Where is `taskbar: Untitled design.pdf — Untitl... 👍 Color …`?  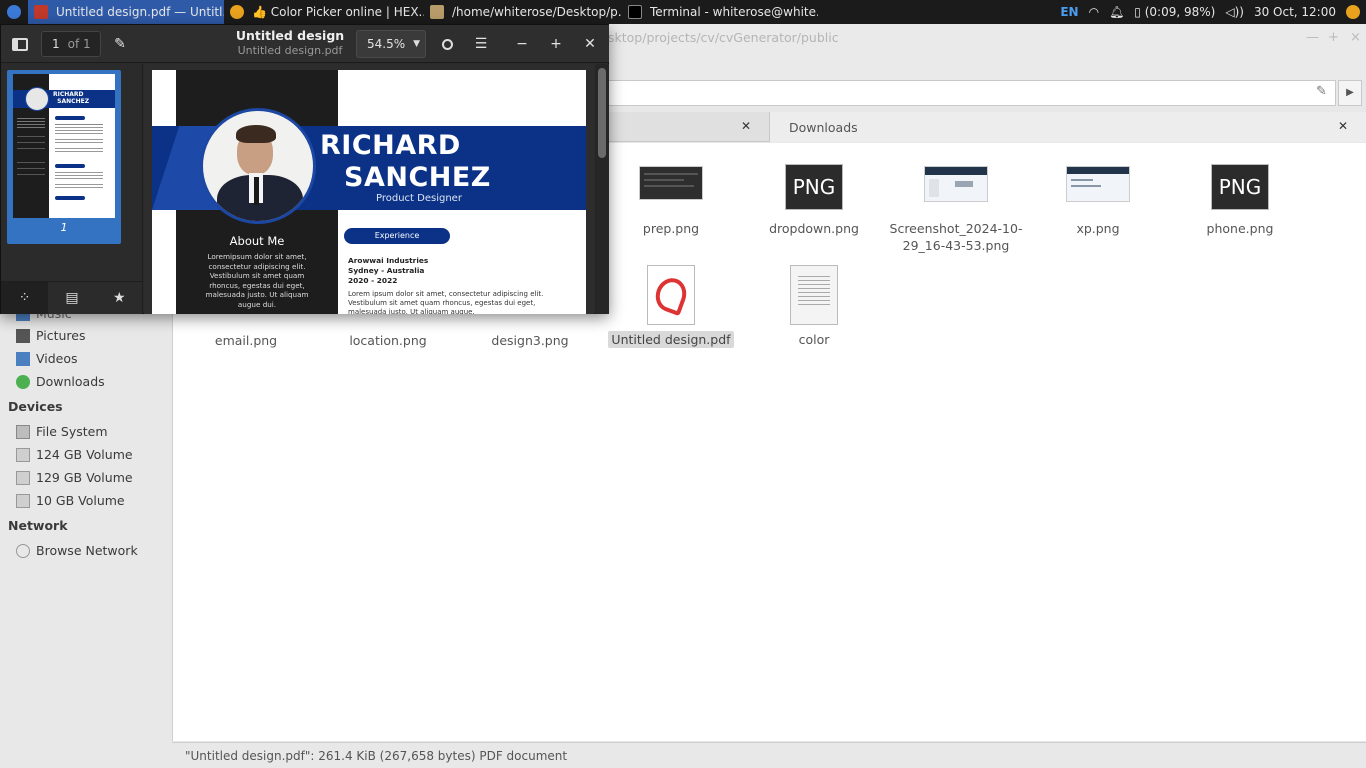 taskbar: Untitled design.pdf — Untitl... 👍 Color … is located at coordinates (683, 12).